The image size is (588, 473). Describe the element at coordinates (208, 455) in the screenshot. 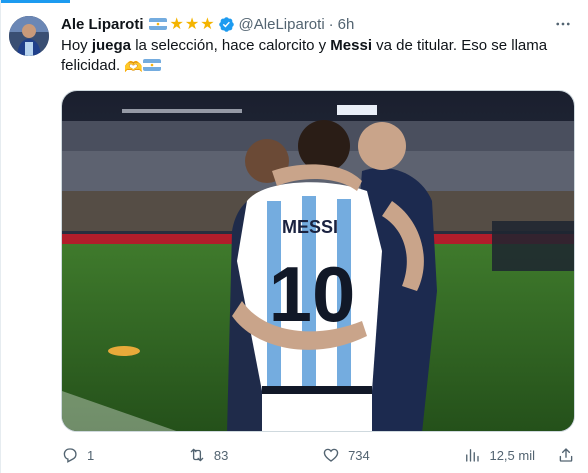

I see `repost-button: 83` at that location.